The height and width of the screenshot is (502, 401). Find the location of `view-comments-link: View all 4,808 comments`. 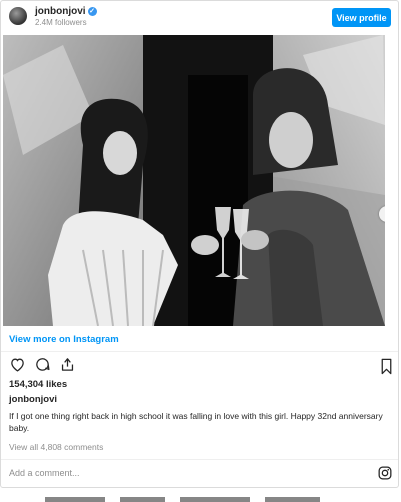

view-comments-link: View all 4,808 comments is located at coordinates (56, 447).